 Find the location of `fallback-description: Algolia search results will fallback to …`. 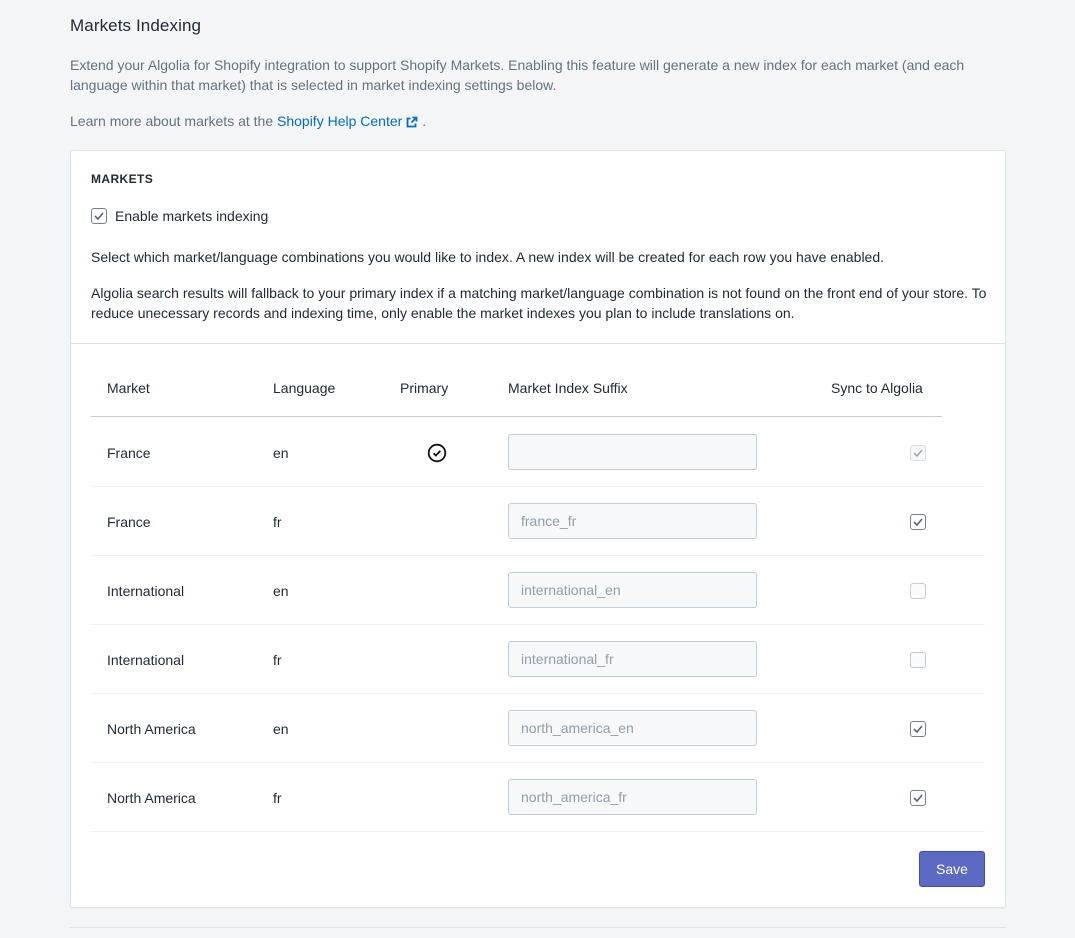

fallback-description: Algolia search results will fallback to … is located at coordinates (539, 303).